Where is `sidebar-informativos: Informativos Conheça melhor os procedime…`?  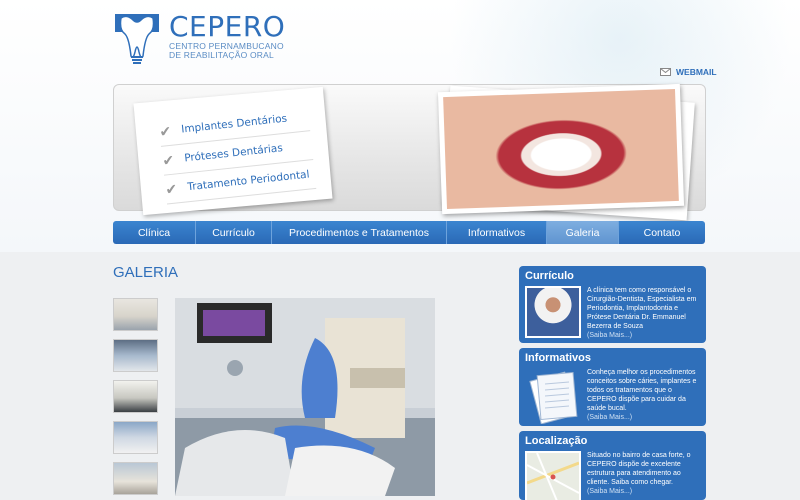 sidebar-informativos: Informativos Conheça melhor os procedime… is located at coordinates (612, 387).